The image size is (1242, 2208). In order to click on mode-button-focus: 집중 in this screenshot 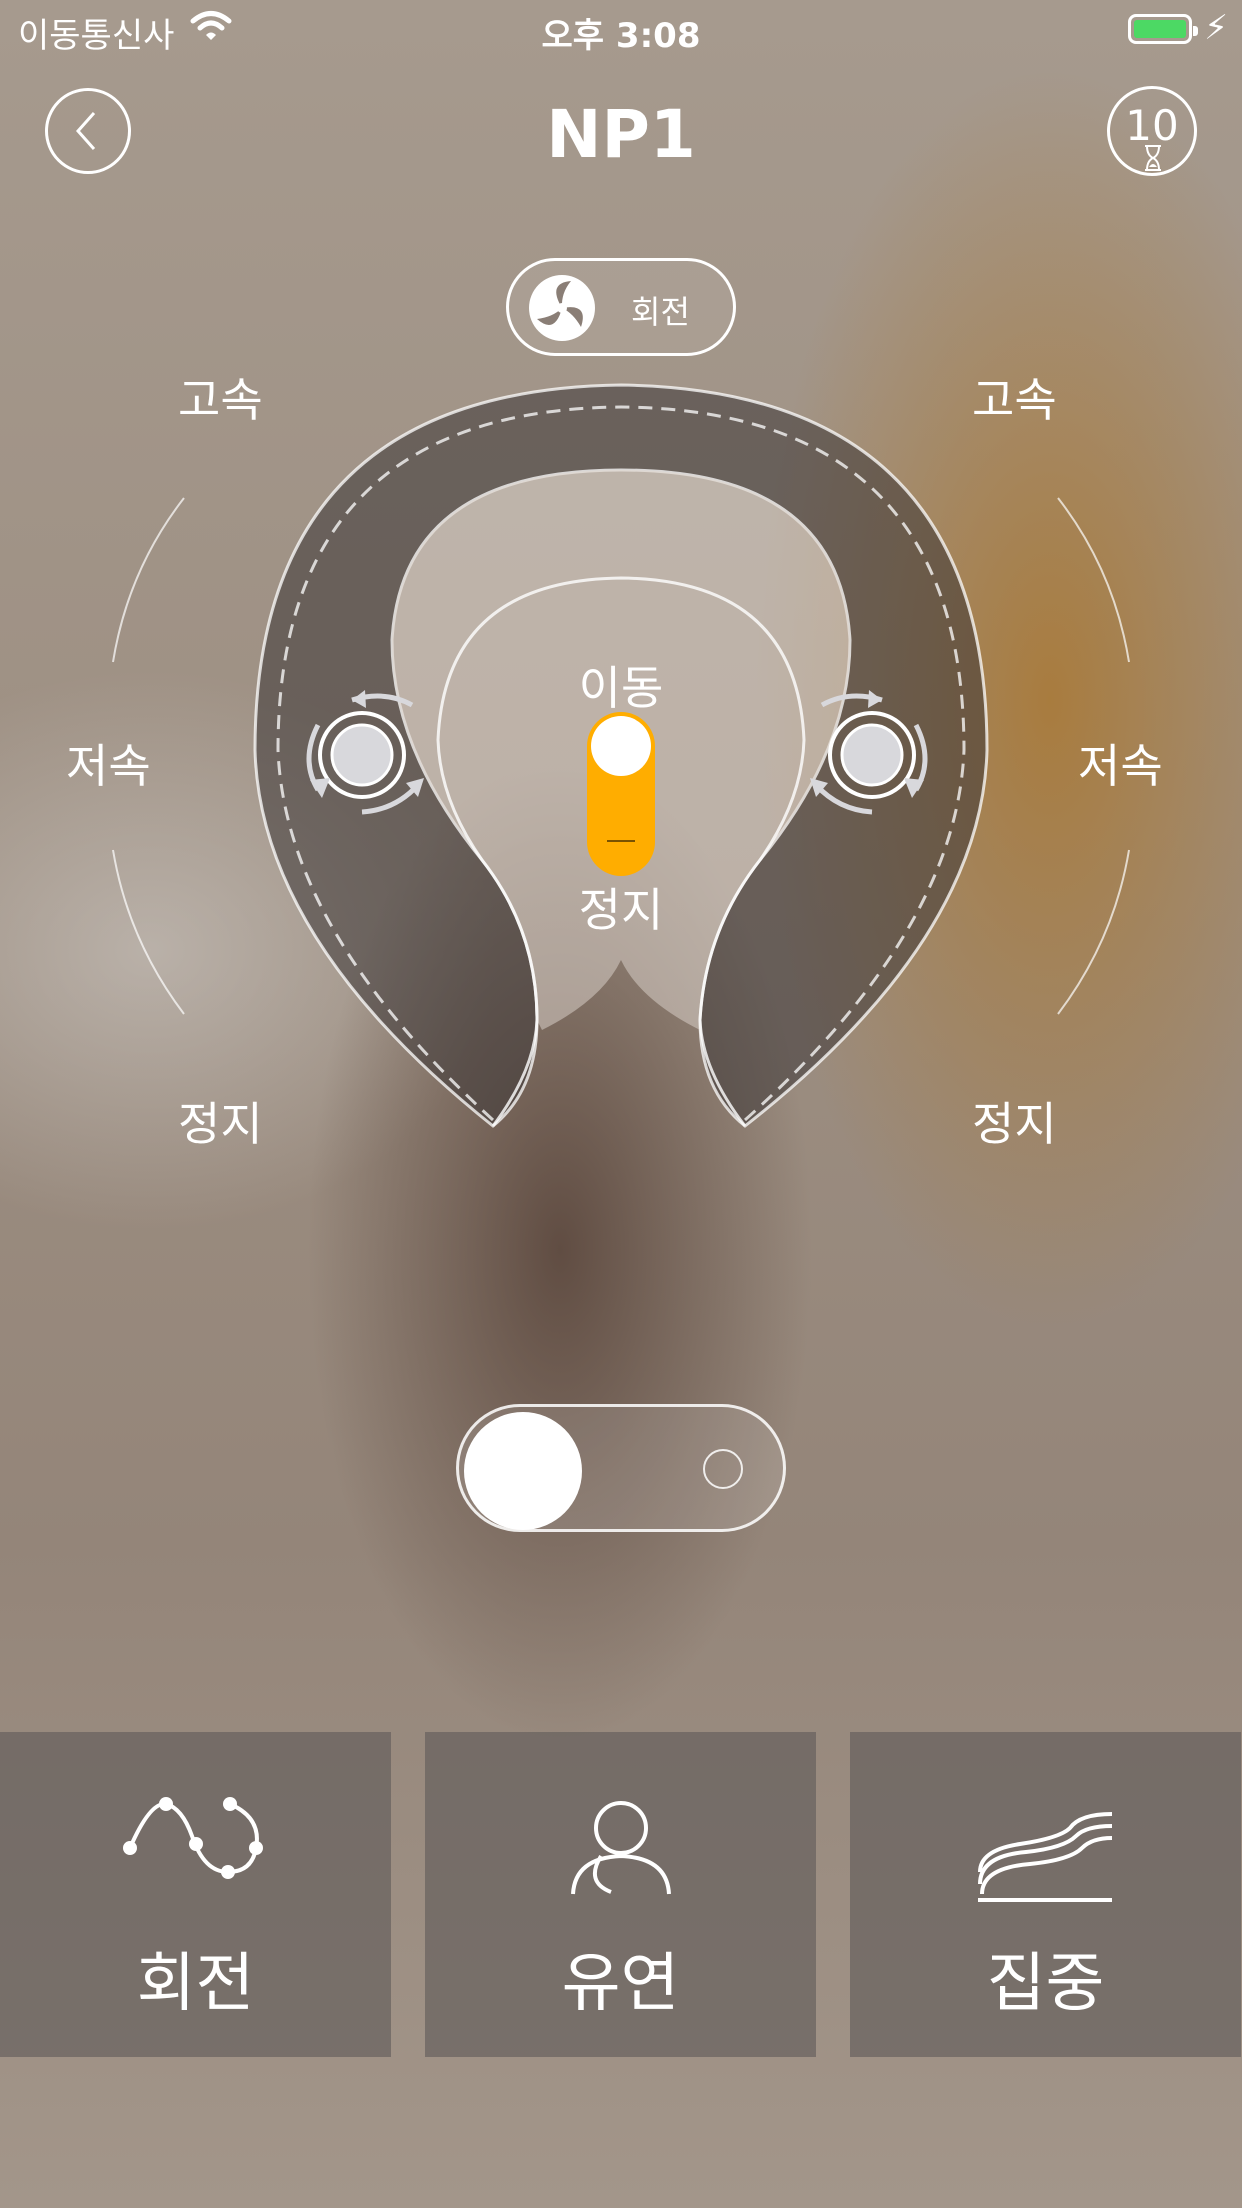, I will do `click(1045, 1894)`.